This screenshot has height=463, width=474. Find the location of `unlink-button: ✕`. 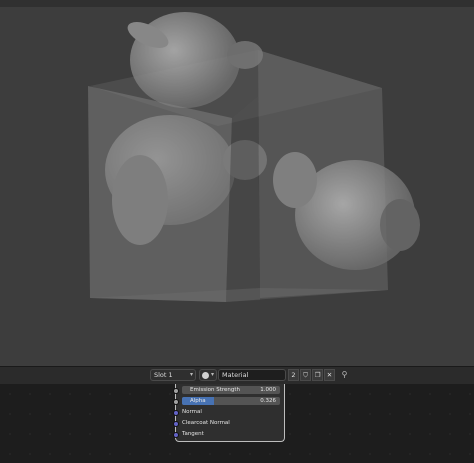

unlink-button: ✕ is located at coordinates (329, 375).